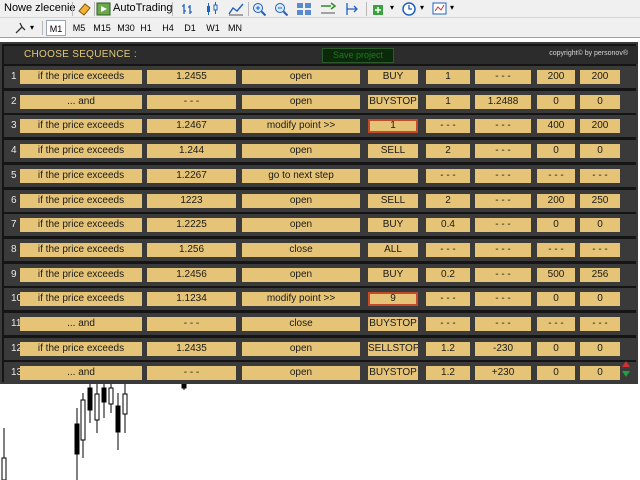  Describe the element at coordinates (22, 28) in the screenshot. I see `line-tools-icon` at that location.